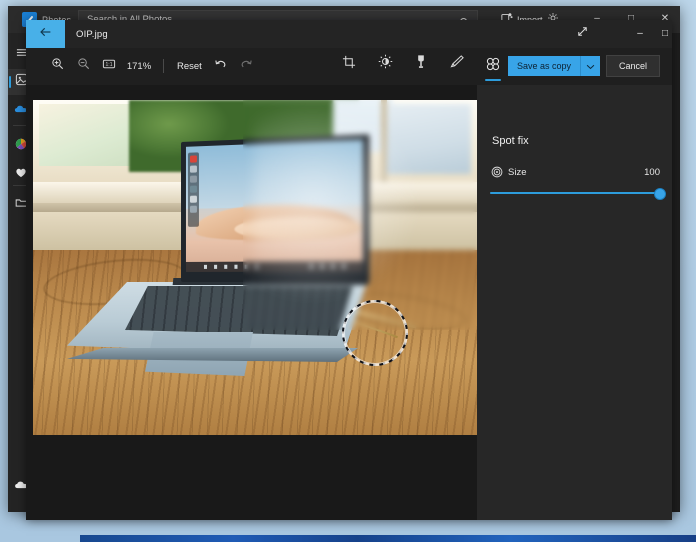 This screenshot has height=542, width=696. I want to click on tool-spot-fix, so click(493, 66).